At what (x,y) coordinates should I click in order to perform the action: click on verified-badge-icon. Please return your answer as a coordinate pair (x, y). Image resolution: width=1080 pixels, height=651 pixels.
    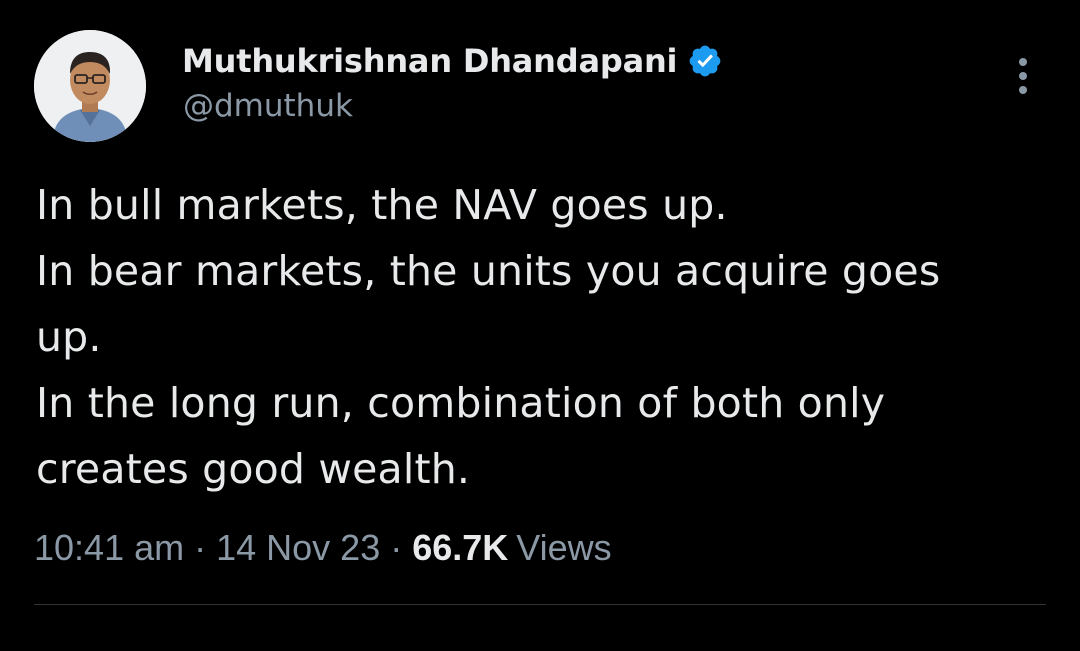
    Looking at the image, I should click on (705, 61).